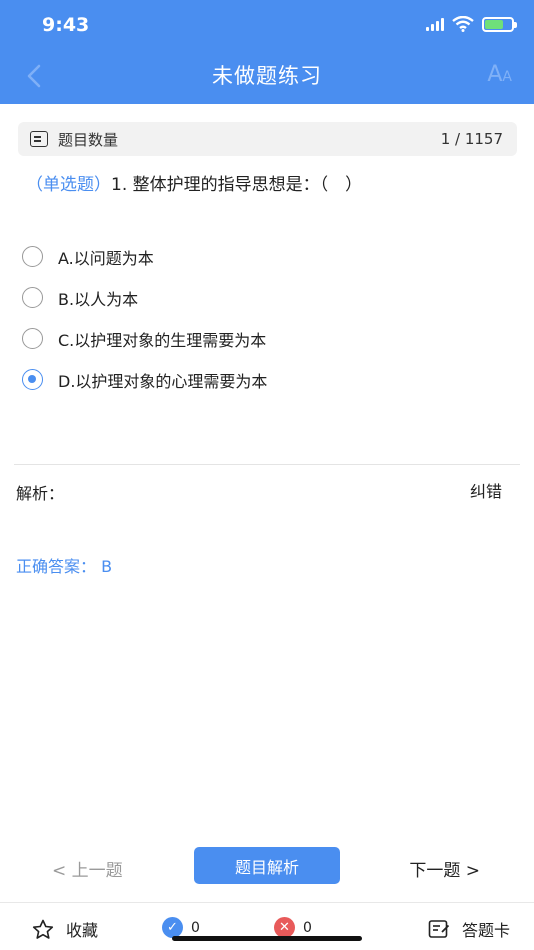 This screenshot has height=950, width=534. Describe the element at coordinates (471, 139) in the screenshot. I see `question-count-value: 1 / 1157` at that location.